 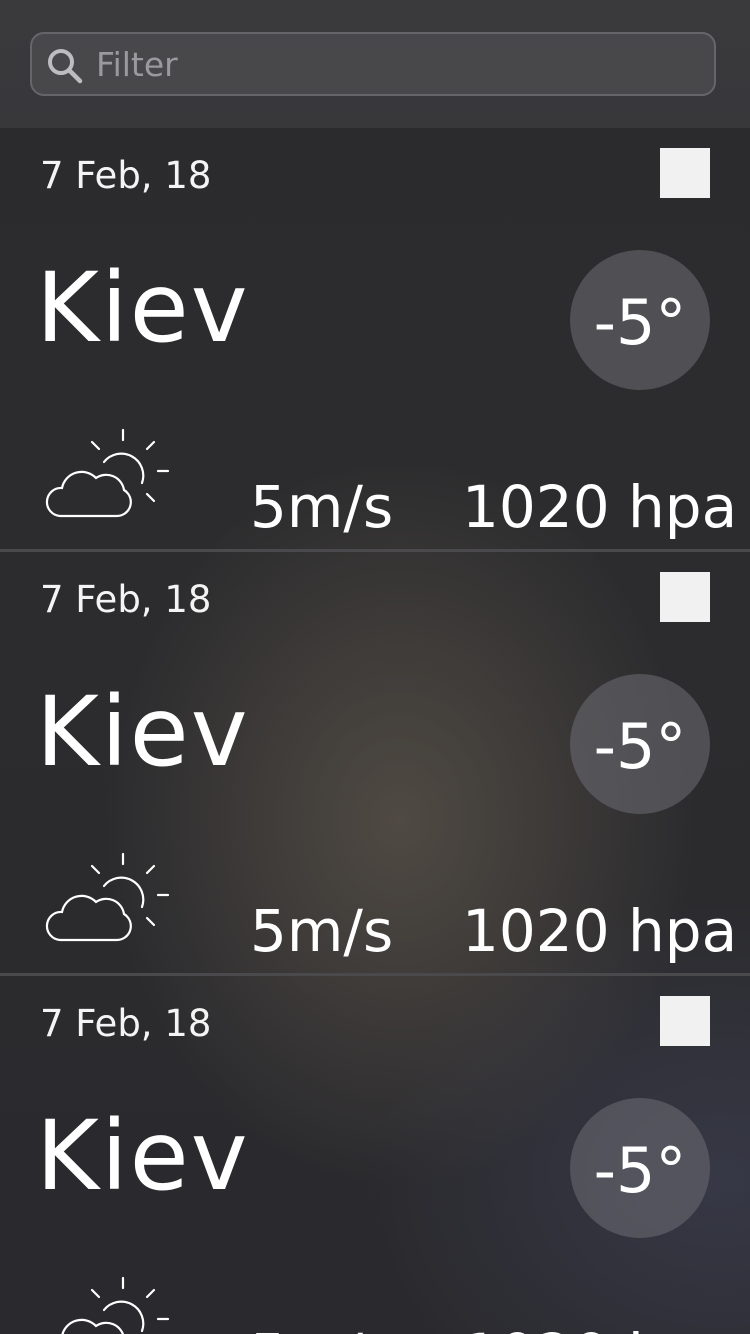 I want to click on search-bar, so click(x=375, y=64).